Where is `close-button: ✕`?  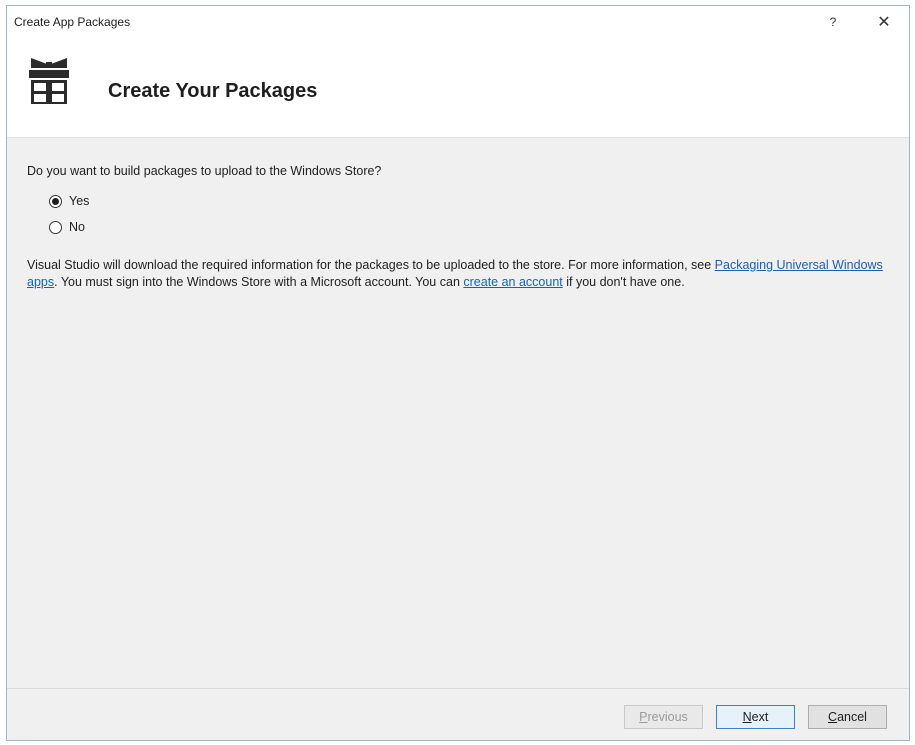
close-button: ✕ is located at coordinates (884, 22).